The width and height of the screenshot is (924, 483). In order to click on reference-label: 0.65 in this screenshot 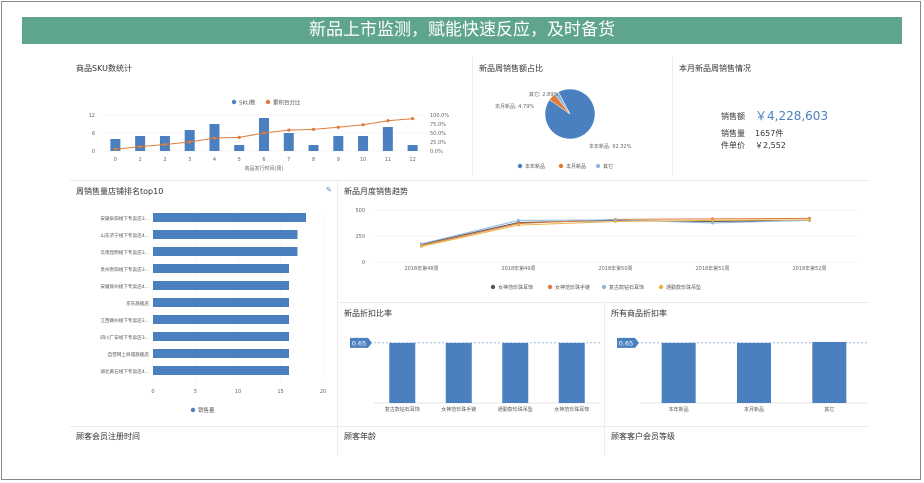, I will do `click(359, 343)`.